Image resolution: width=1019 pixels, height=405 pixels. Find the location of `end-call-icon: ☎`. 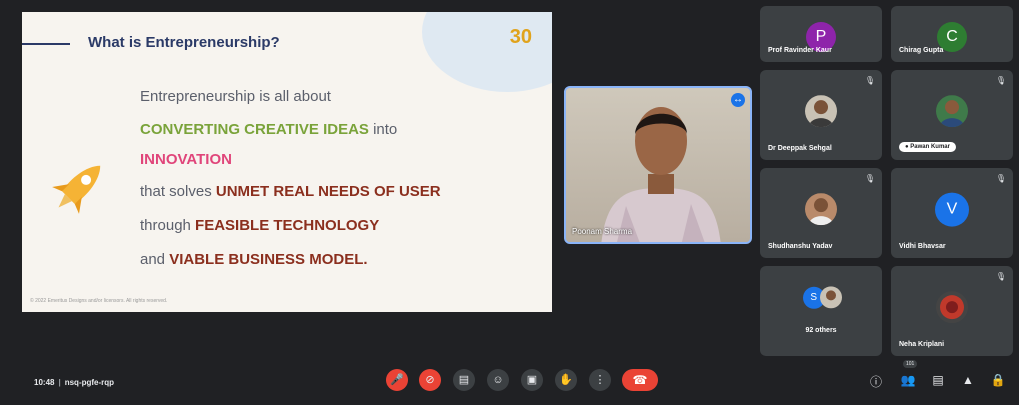

end-call-icon: ☎ is located at coordinates (640, 380).